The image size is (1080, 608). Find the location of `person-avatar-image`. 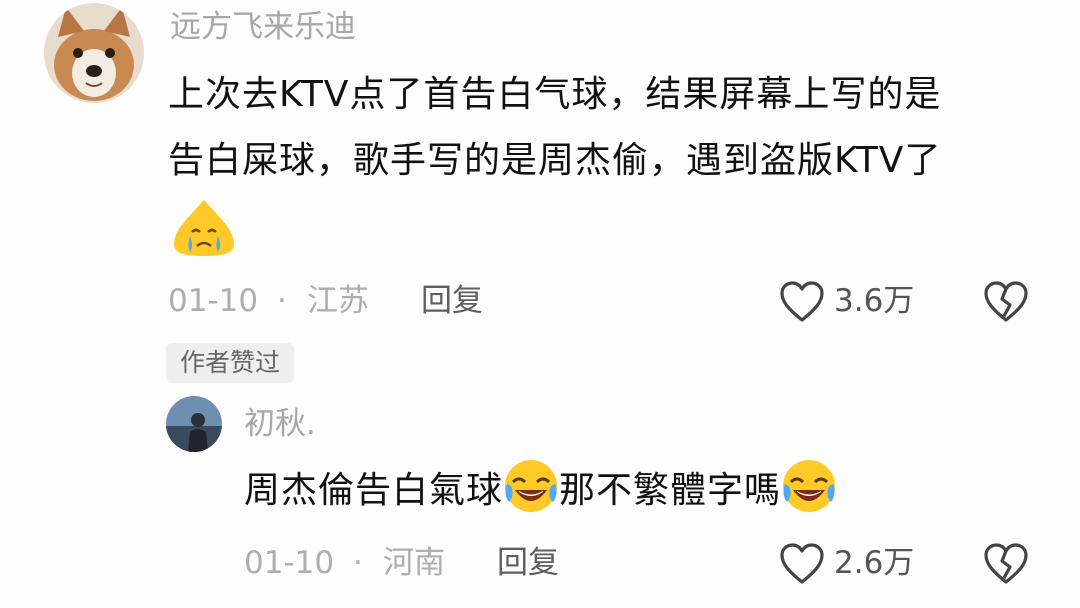

person-avatar-image is located at coordinates (194, 424).